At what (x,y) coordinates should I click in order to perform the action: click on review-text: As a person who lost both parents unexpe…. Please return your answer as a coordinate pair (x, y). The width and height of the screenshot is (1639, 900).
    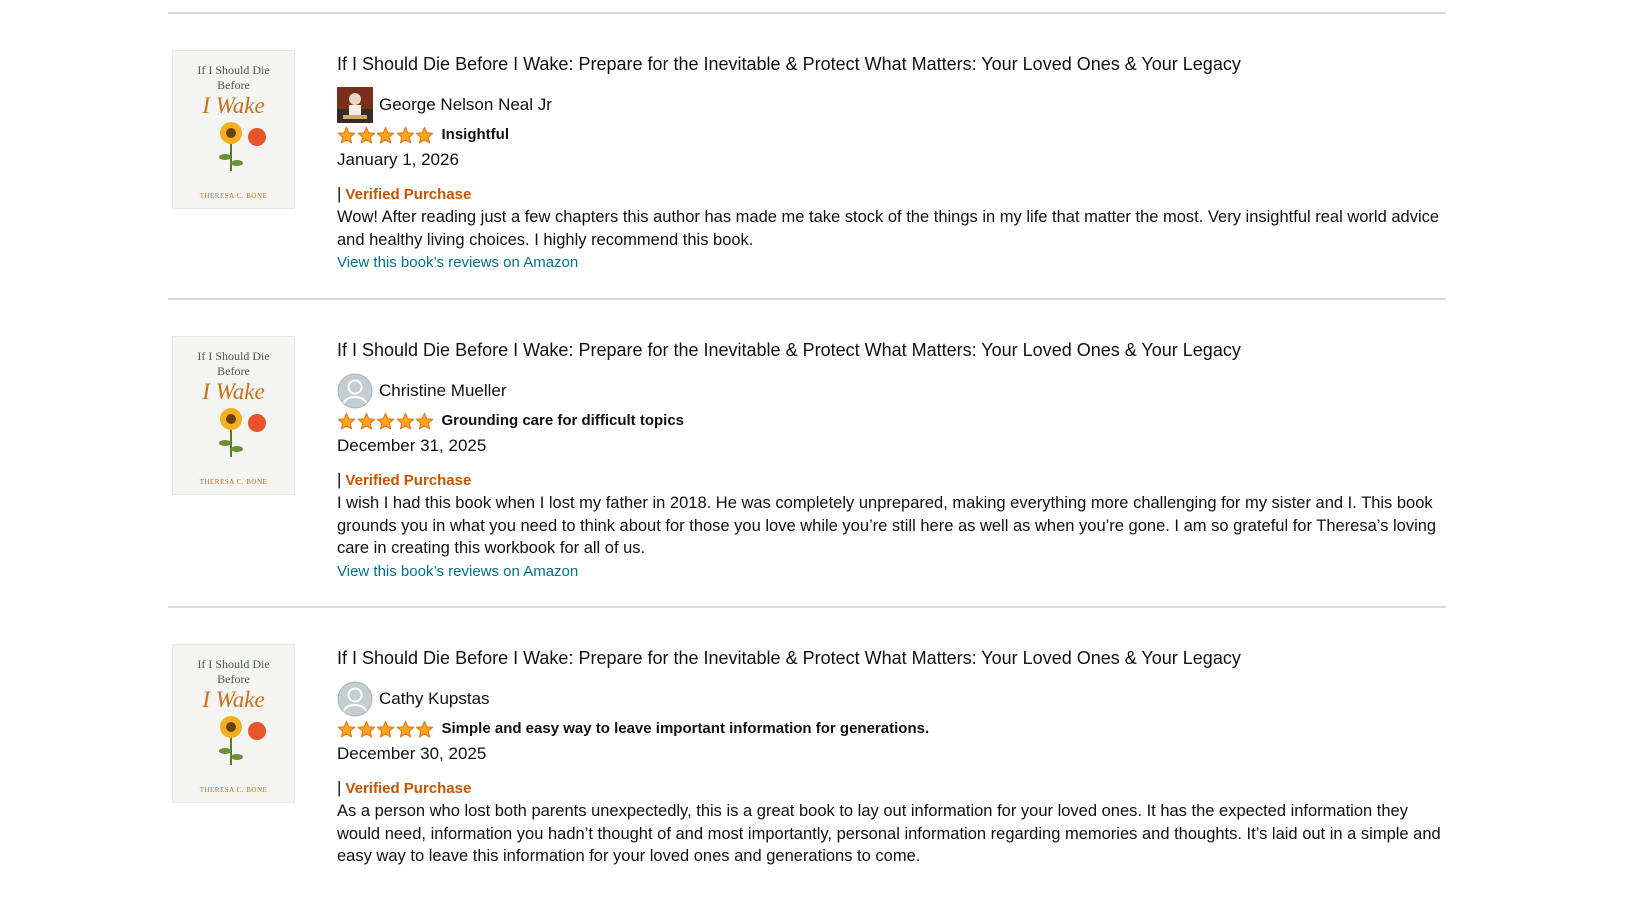
    Looking at the image, I should click on (889, 833).